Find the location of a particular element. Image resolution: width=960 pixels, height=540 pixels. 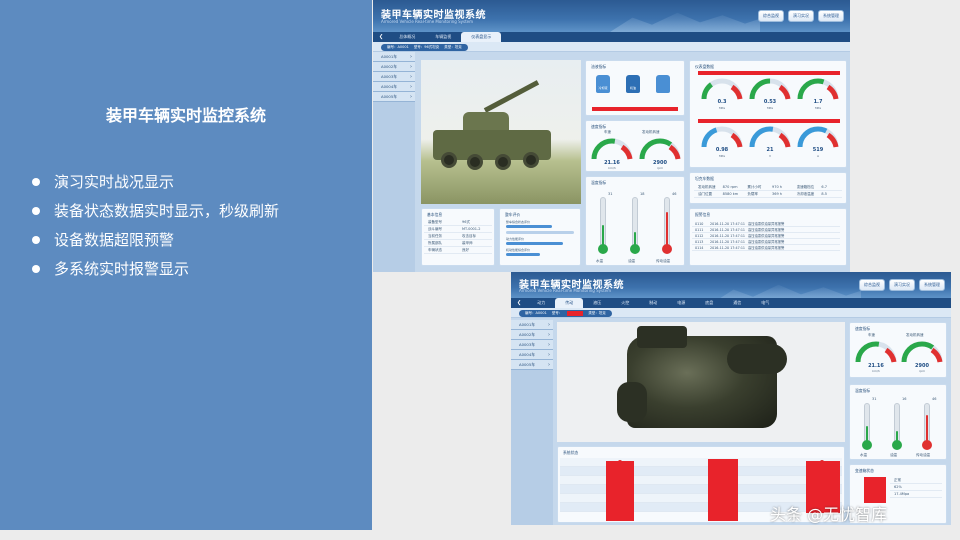

tab-transmission: 传动 is located at coordinates (569, 303).